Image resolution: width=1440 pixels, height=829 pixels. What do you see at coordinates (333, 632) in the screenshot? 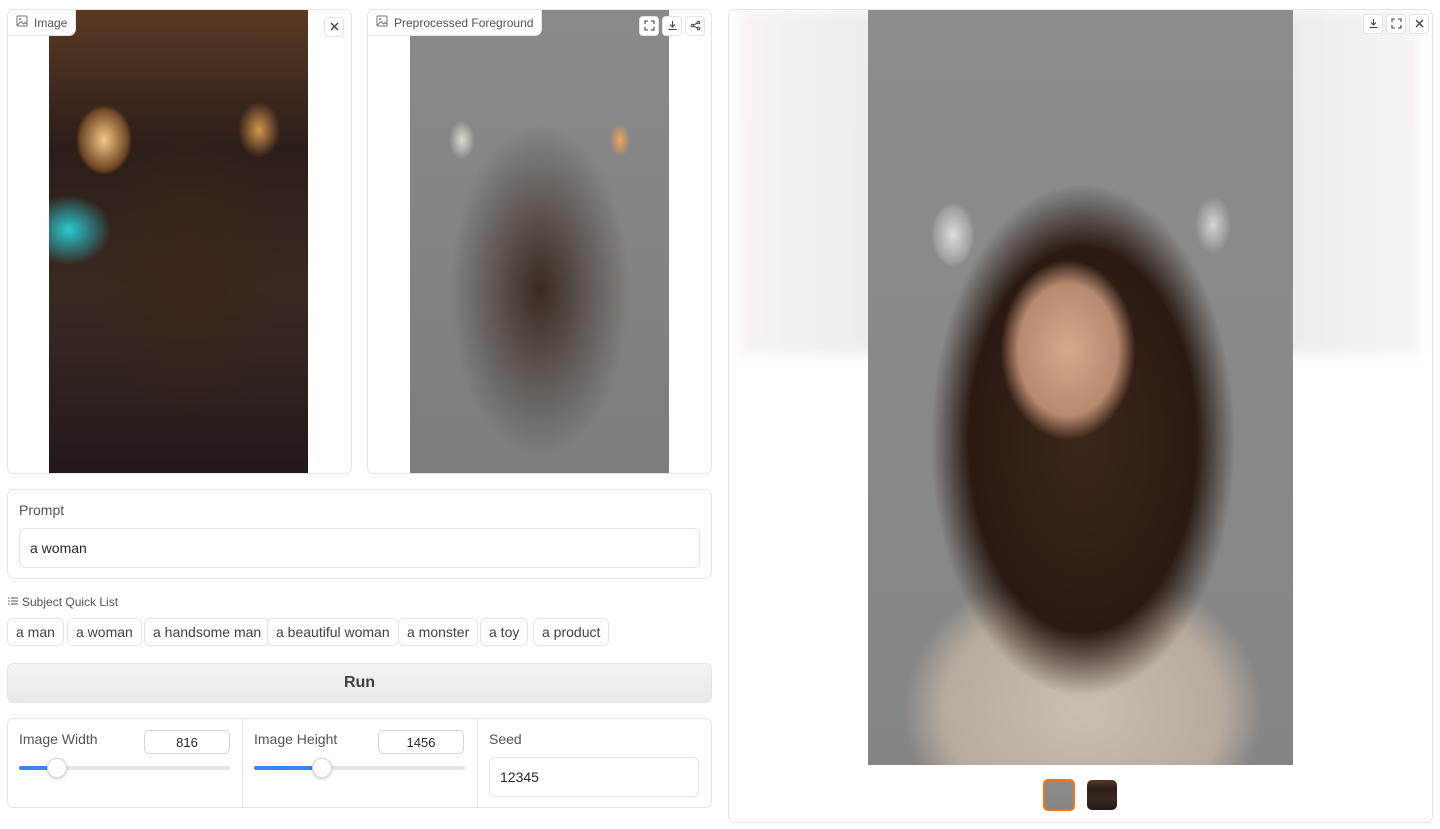
I see `chip-a-beautiful-woman: a beautiful woman` at bounding box center [333, 632].